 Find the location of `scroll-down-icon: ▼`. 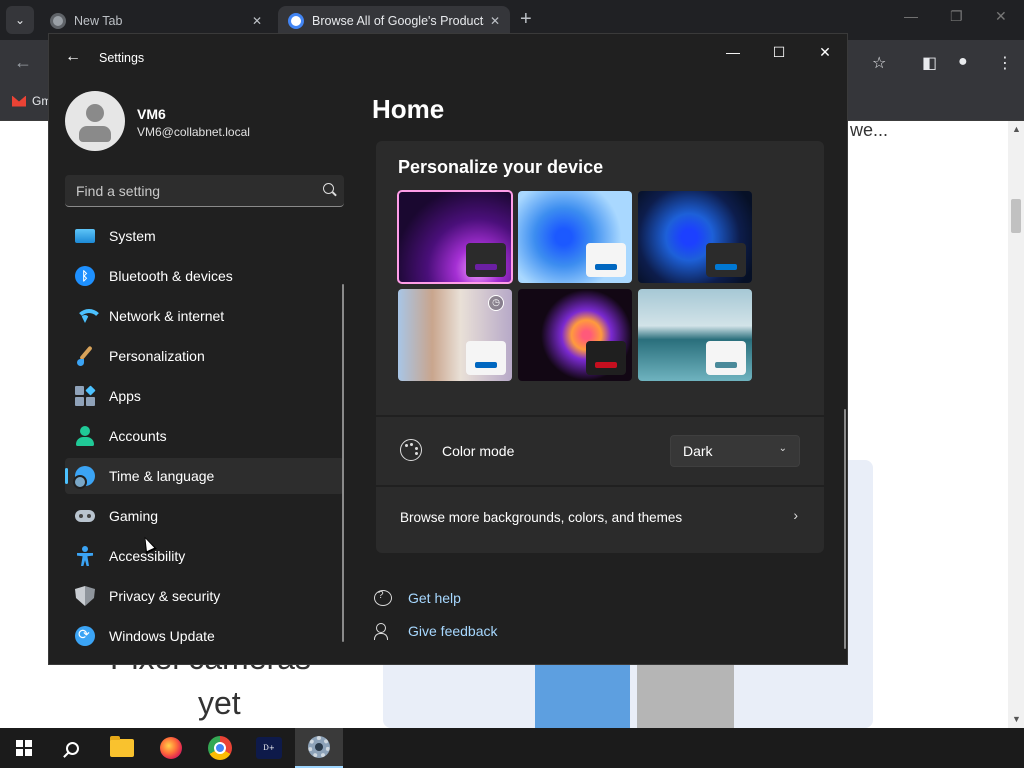

scroll-down-icon: ▼ is located at coordinates (1016, 719).